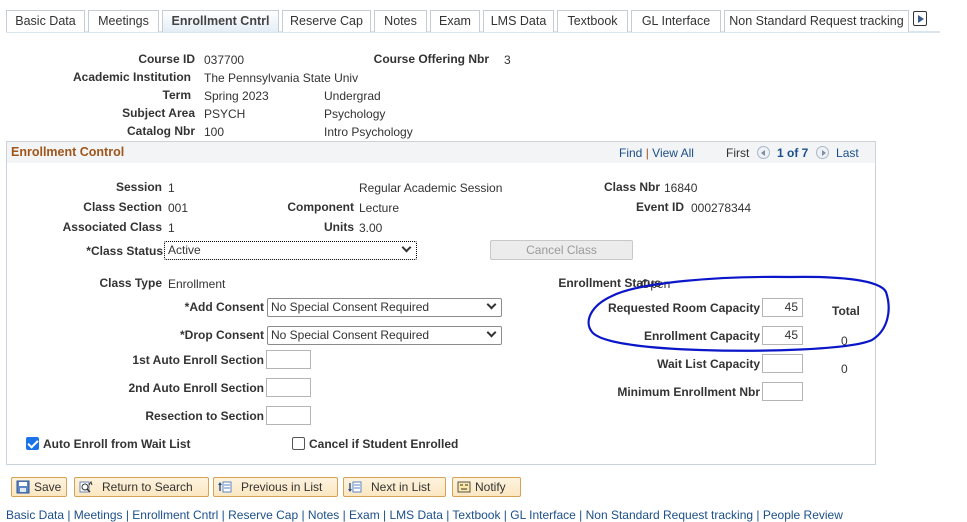 This screenshot has width=967, height=522. What do you see at coordinates (738, 153) in the screenshot?
I see `first-label: First` at bounding box center [738, 153].